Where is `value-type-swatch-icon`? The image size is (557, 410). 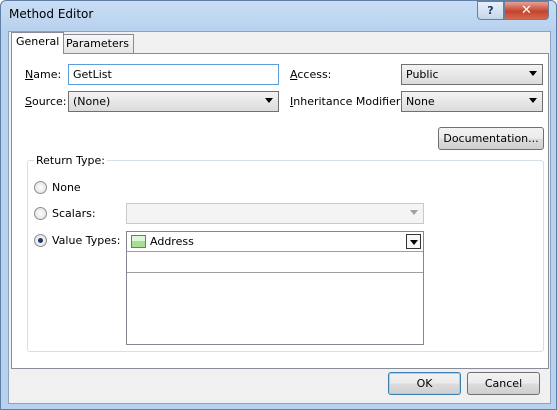 value-type-swatch-icon is located at coordinates (138, 241).